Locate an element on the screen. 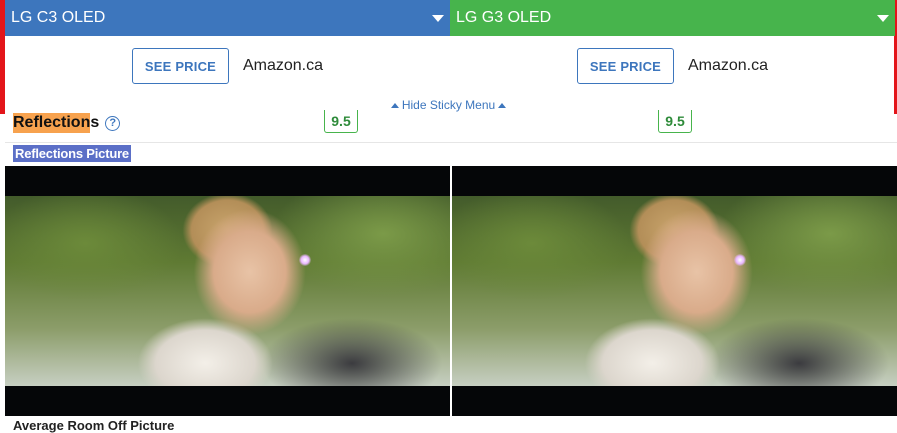 The width and height of the screenshot is (897, 433). product-select-right: LG G3 OLED is located at coordinates (672, 18).